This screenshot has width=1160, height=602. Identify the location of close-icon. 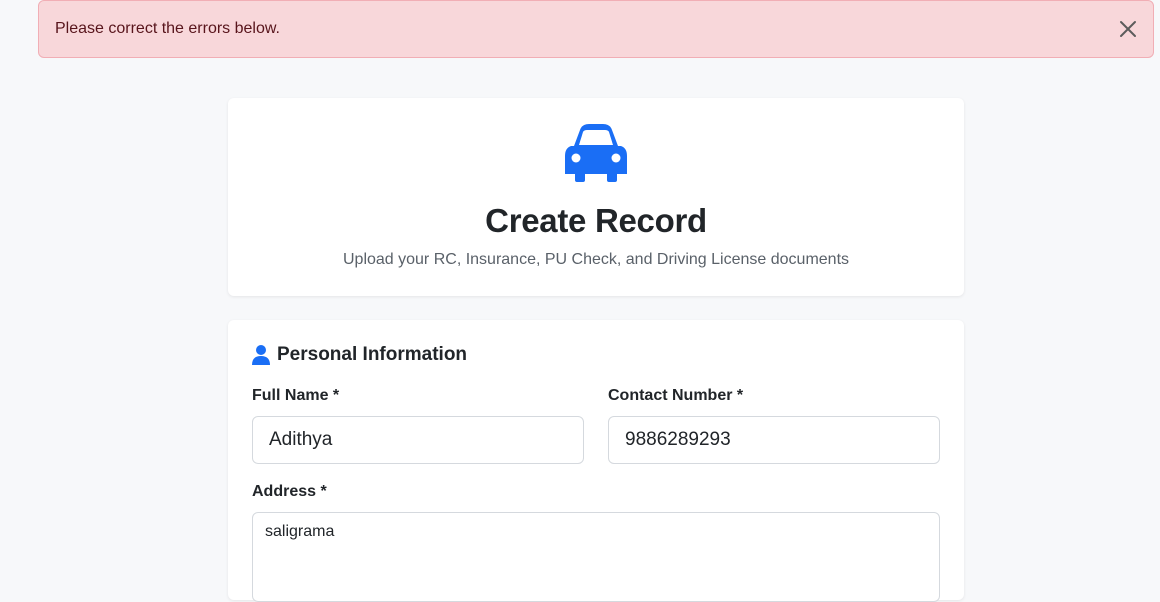
(1128, 29).